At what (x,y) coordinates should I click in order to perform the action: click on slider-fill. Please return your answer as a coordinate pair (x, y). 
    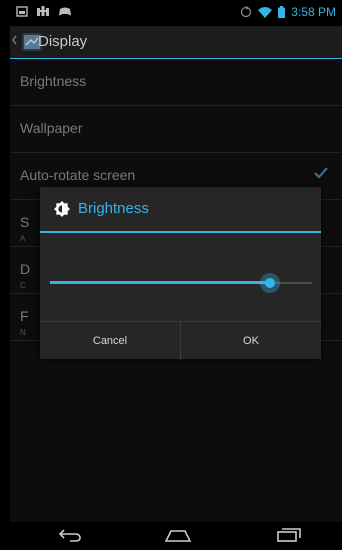
    Looking at the image, I should click on (160, 282).